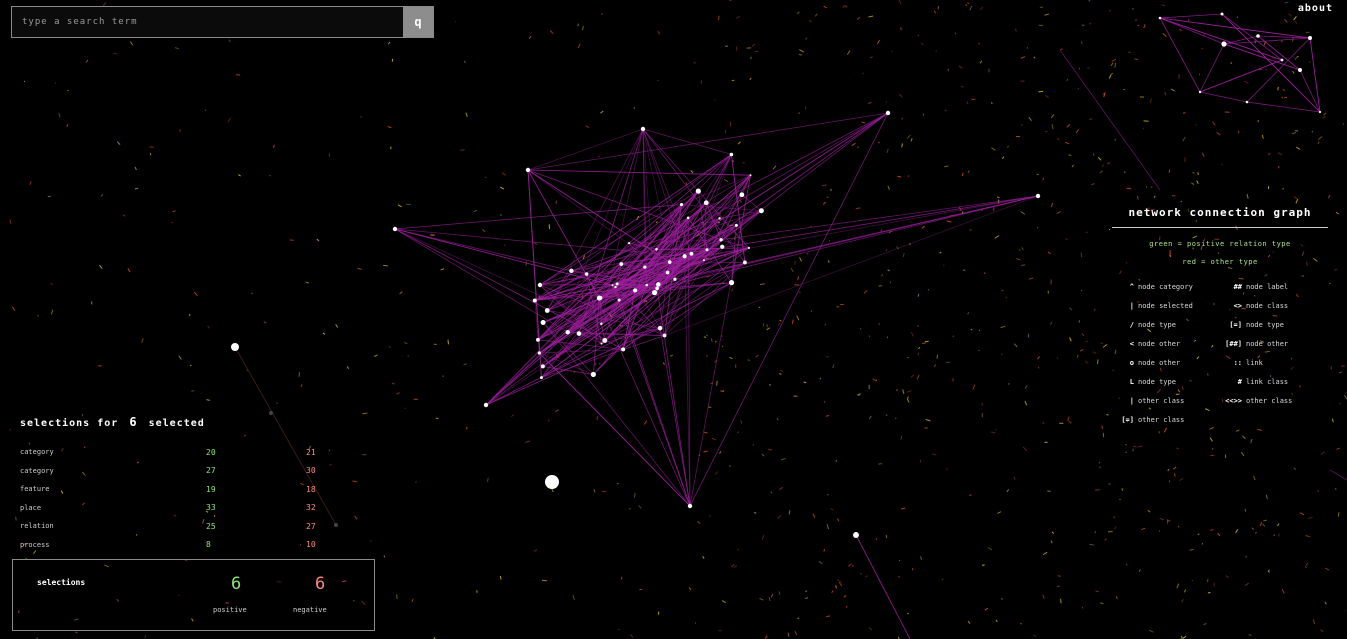 This screenshot has width=1347, height=639. Describe the element at coordinates (185, 545) in the screenshot. I see `stats-row: process 8 10` at that location.